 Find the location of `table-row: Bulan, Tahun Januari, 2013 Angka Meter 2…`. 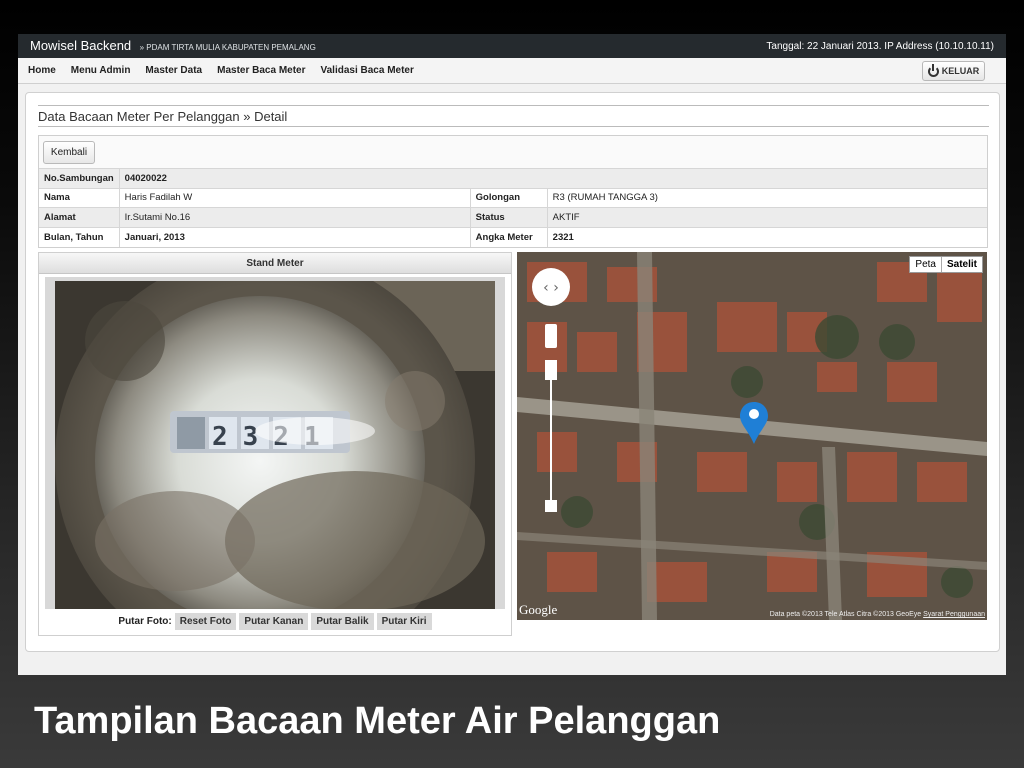

table-row: Bulan, Tahun Januari, 2013 Angka Meter 2… is located at coordinates (513, 236).